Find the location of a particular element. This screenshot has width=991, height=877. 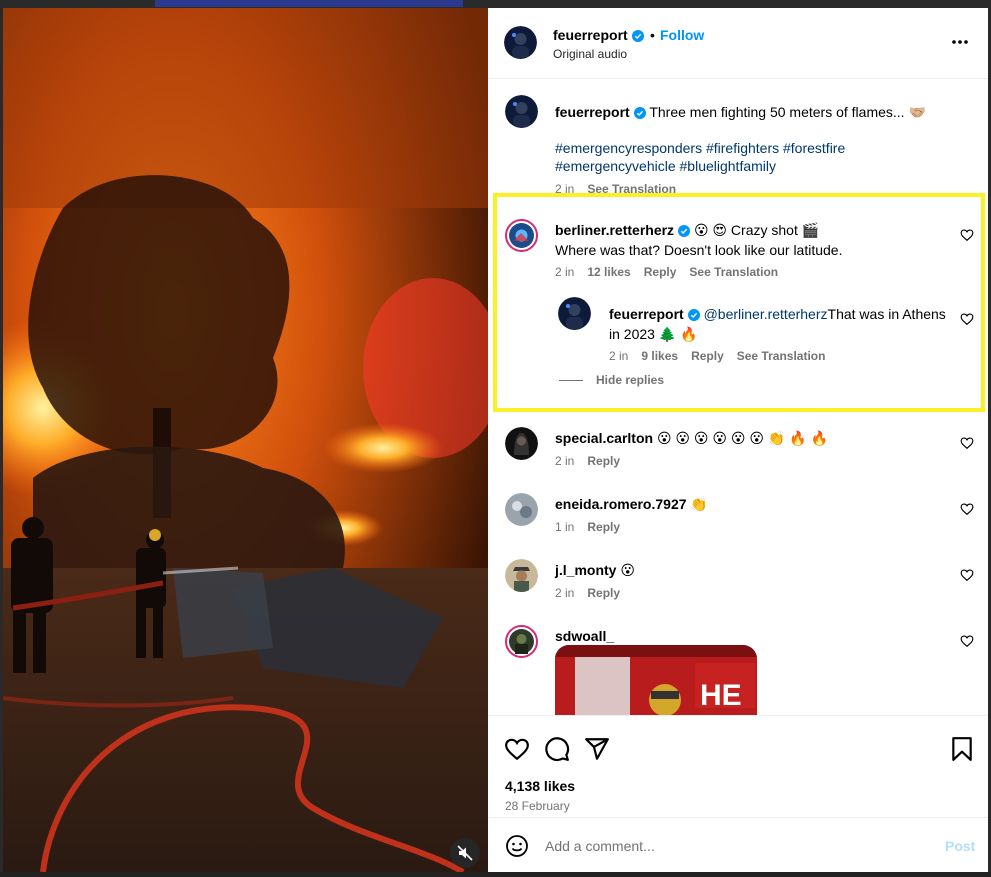

caption-time: 2 in is located at coordinates (565, 189).